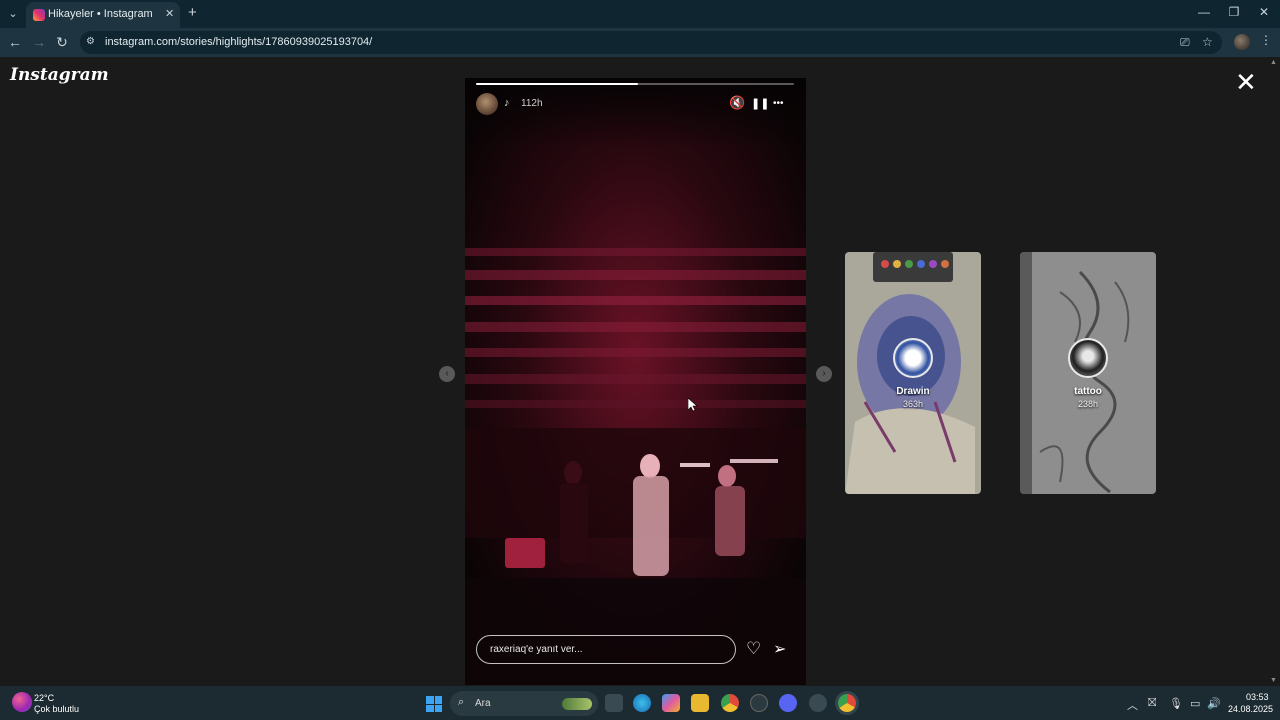 Image resolution: width=1280 pixels, height=720 pixels. I want to click on clock-date: 24.08.2025, so click(1250, 709).